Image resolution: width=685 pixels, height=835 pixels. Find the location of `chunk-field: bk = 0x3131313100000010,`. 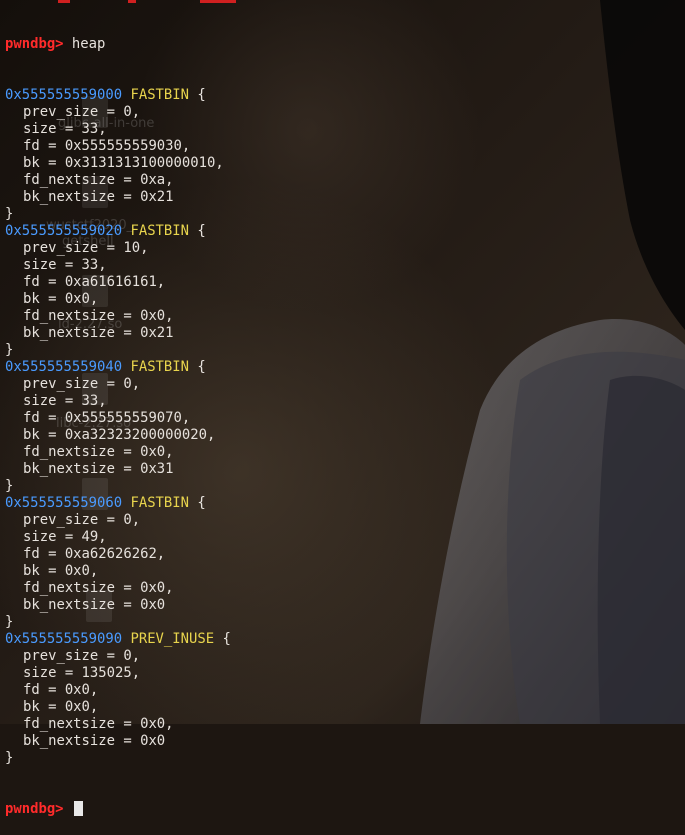

chunk-field: bk = 0x3131313100000010, is located at coordinates (123, 163).